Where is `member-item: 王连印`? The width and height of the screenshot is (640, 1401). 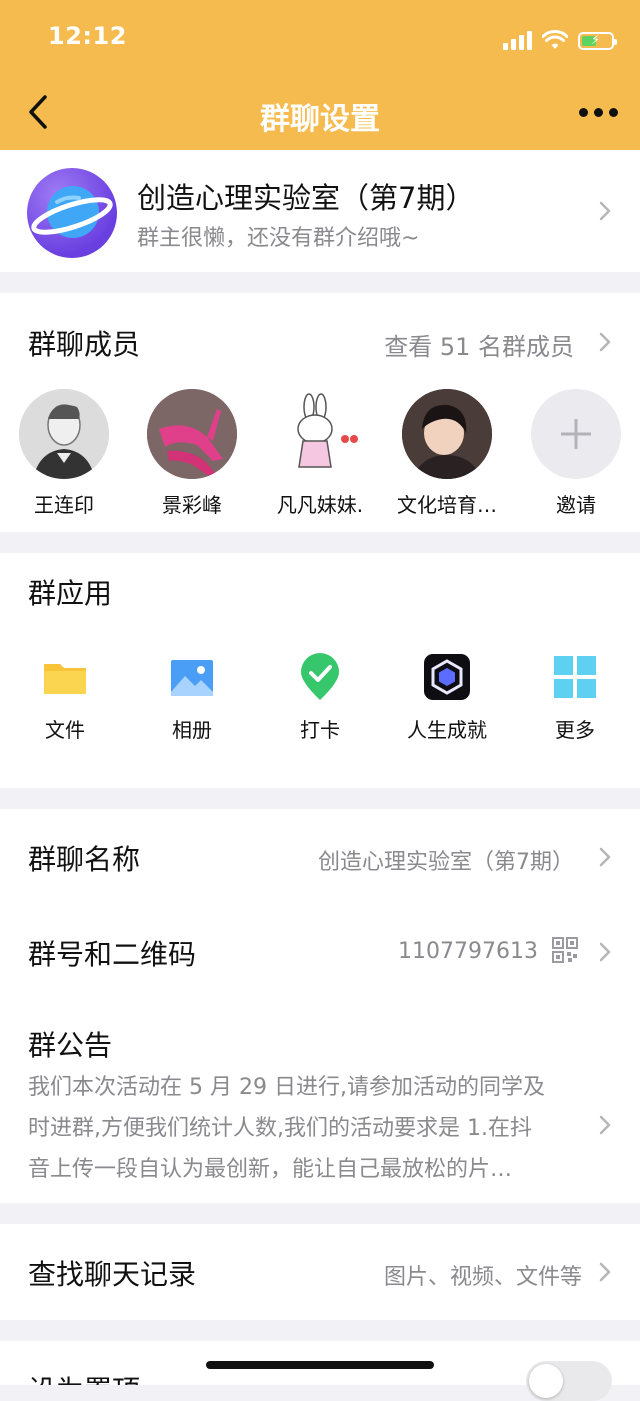
member-item: 王连印 is located at coordinates (64, 453).